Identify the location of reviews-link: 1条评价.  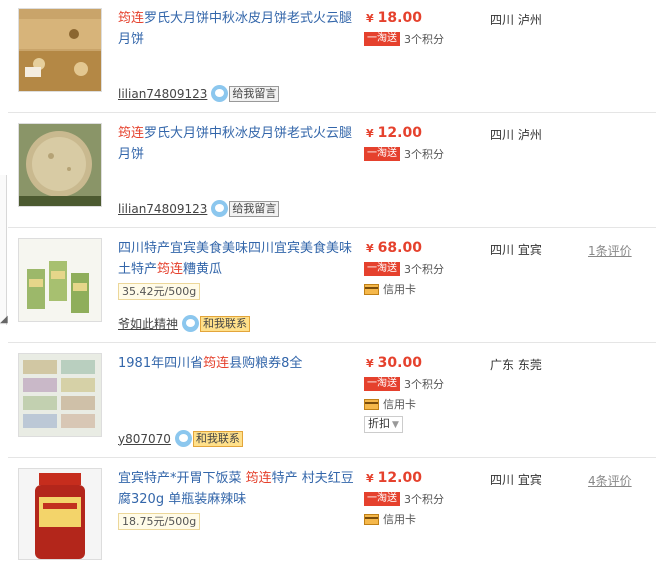
(610, 250).